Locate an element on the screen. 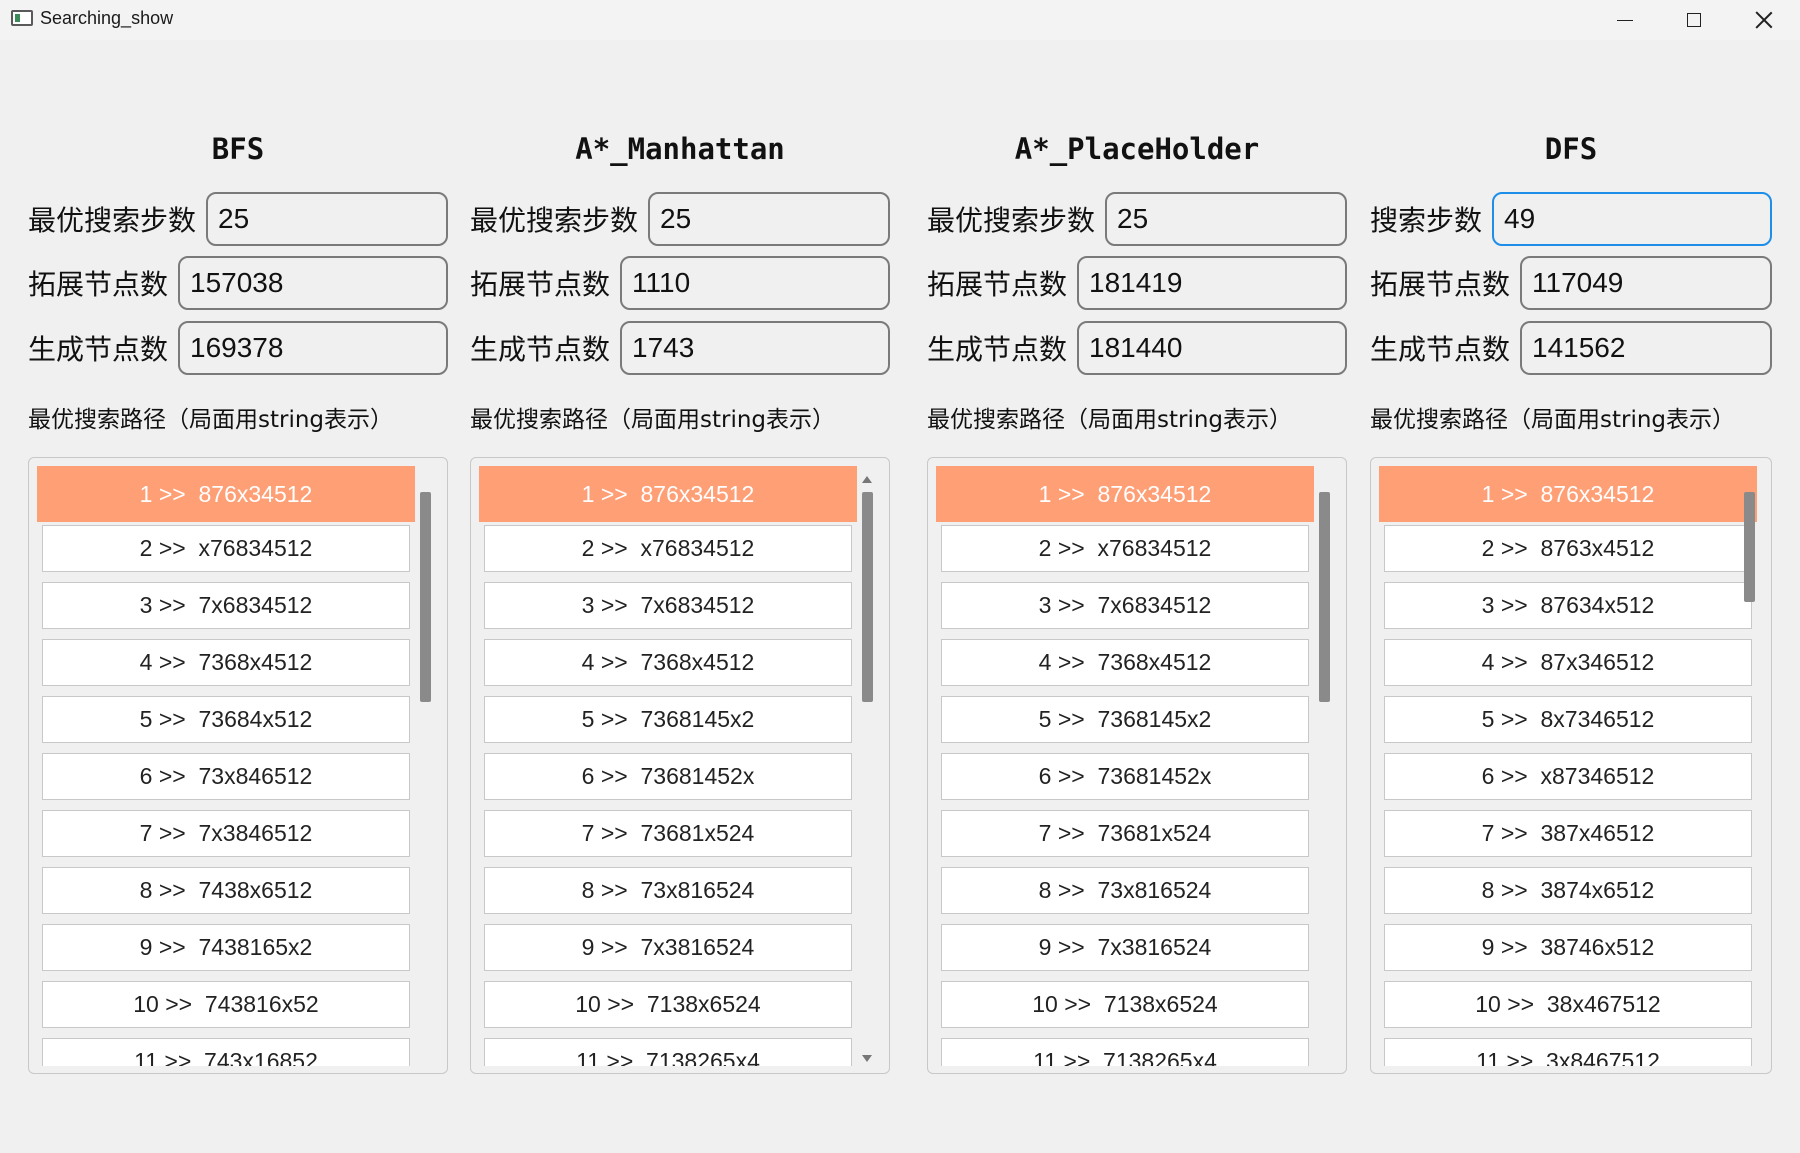 Image resolution: width=1800 pixels, height=1153 pixels. list-item: 6 >> x87346512 is located at coordinates (1568, 776).